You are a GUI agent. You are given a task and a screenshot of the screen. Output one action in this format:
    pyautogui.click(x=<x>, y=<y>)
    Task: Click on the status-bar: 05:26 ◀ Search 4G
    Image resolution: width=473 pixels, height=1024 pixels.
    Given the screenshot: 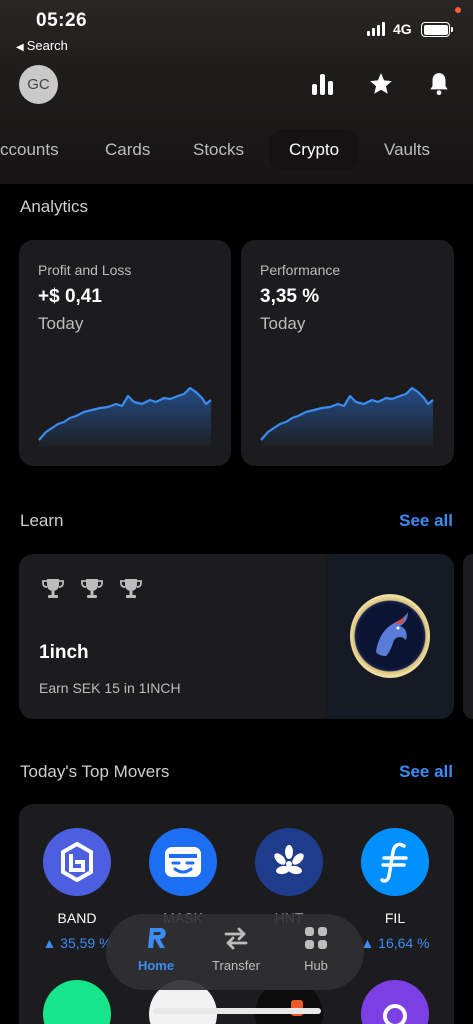 What is the action you would take?
    pyautogui.click(x=236, y=30)
    